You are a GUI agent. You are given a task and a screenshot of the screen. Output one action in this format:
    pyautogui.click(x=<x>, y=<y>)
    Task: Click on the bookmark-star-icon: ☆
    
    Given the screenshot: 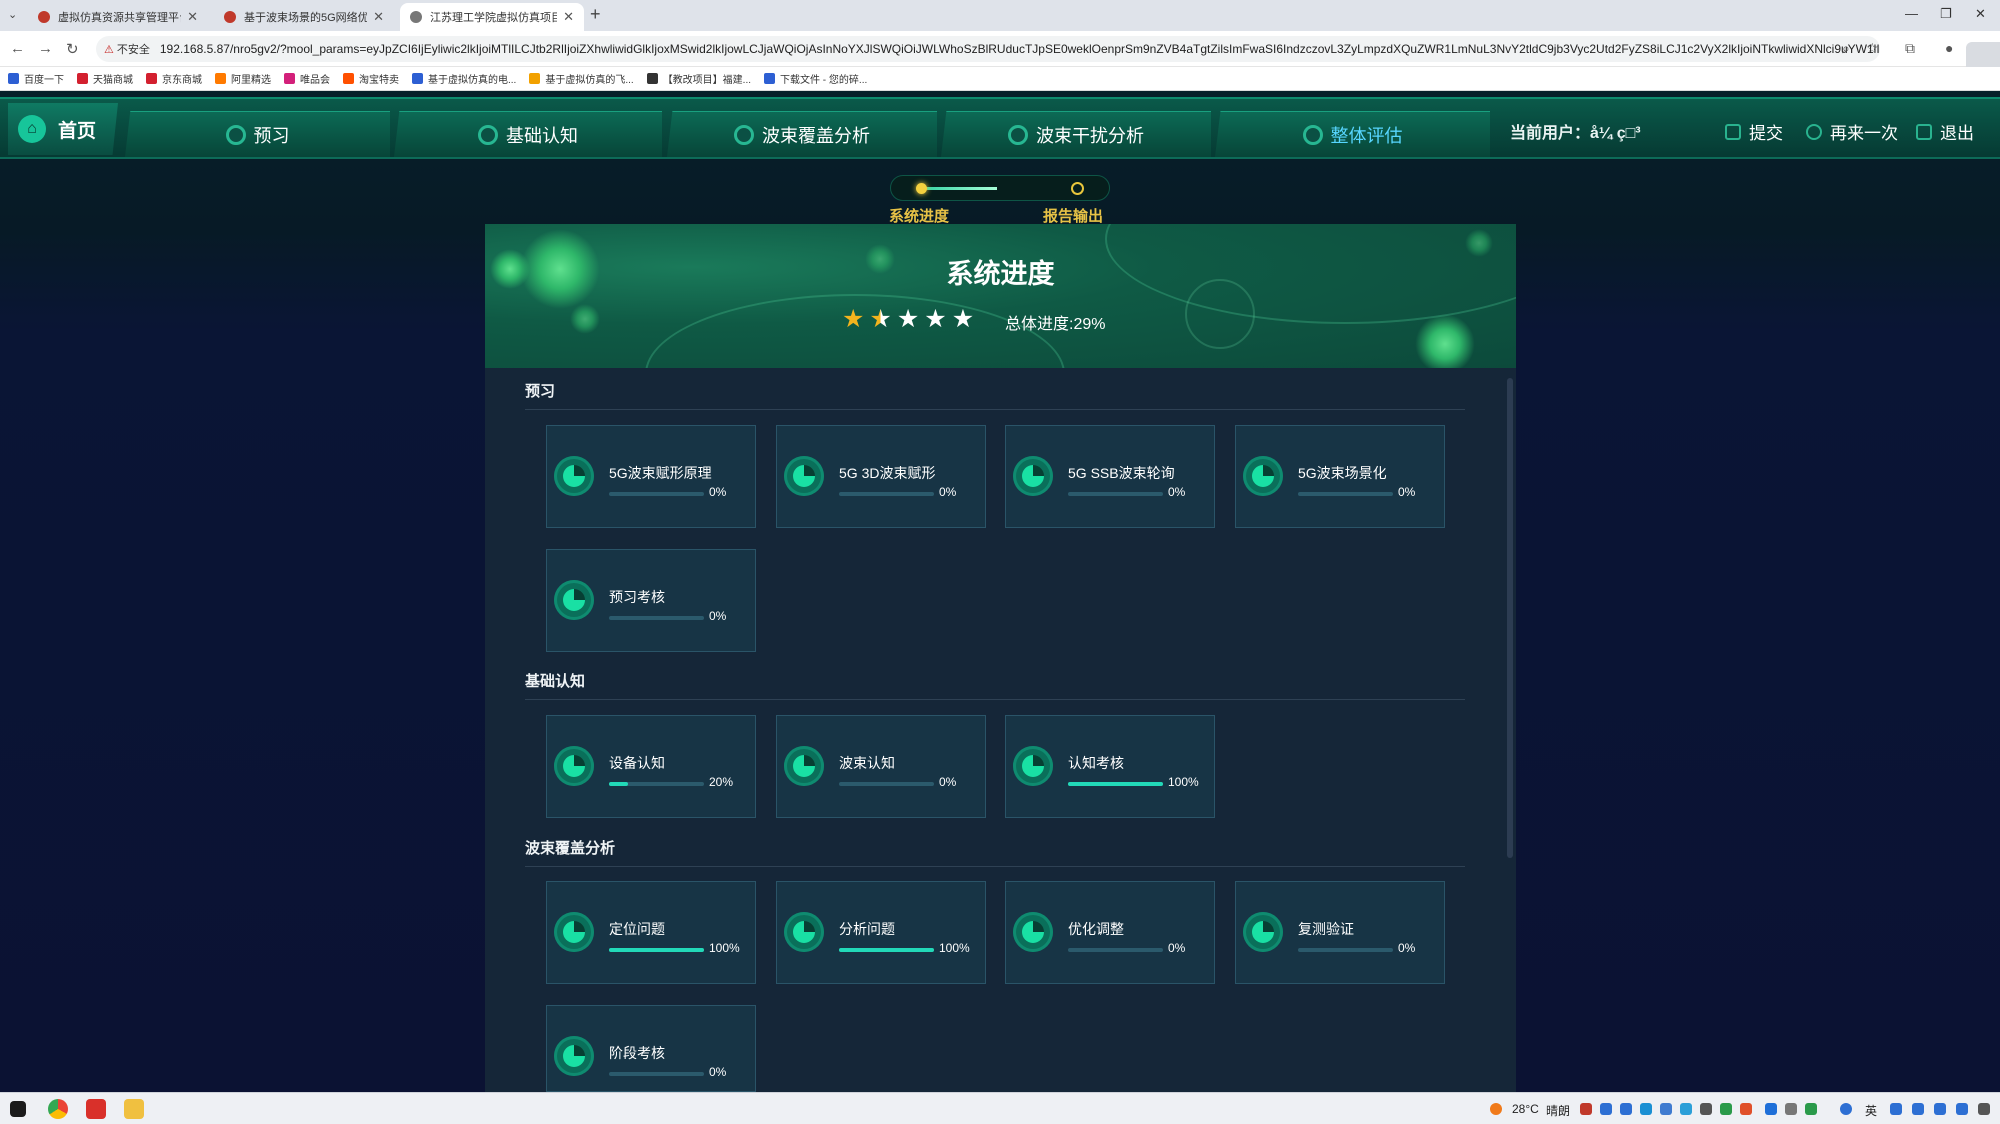 What is the action you would take?
    pyautogui.click(x=1872, y=48)
    